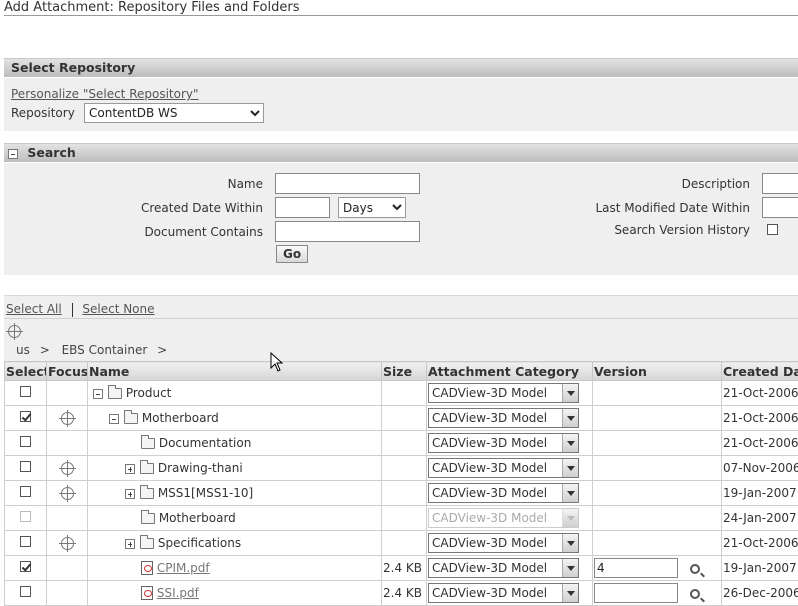 The width and height of the screenshot is (798, 606). I want to click on pdf-file-icon, so click(147, 568).